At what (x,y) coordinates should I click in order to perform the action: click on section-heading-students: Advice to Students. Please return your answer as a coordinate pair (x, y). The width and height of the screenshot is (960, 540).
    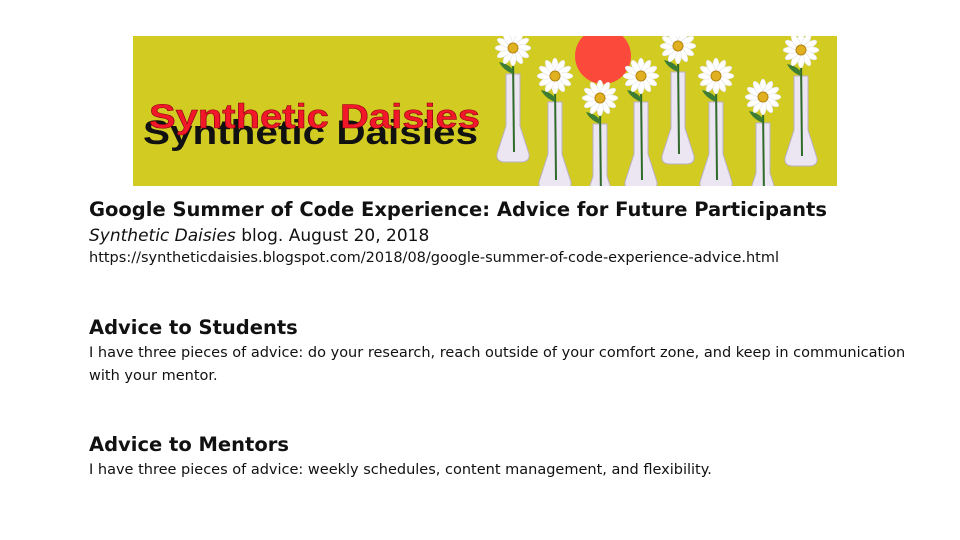
    Looking at the image, I should click on (193, 327).